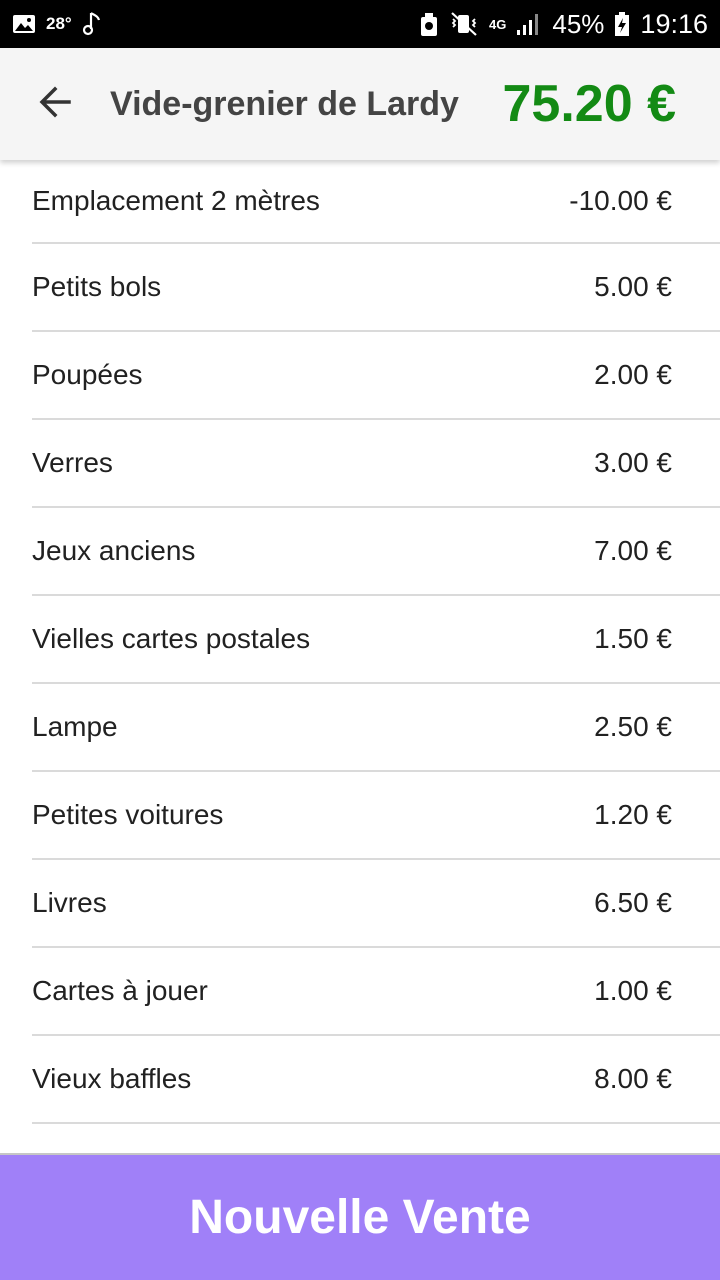  I want to click on list-item: Vielles cartes postales 1.50 €, so click(376, 640).